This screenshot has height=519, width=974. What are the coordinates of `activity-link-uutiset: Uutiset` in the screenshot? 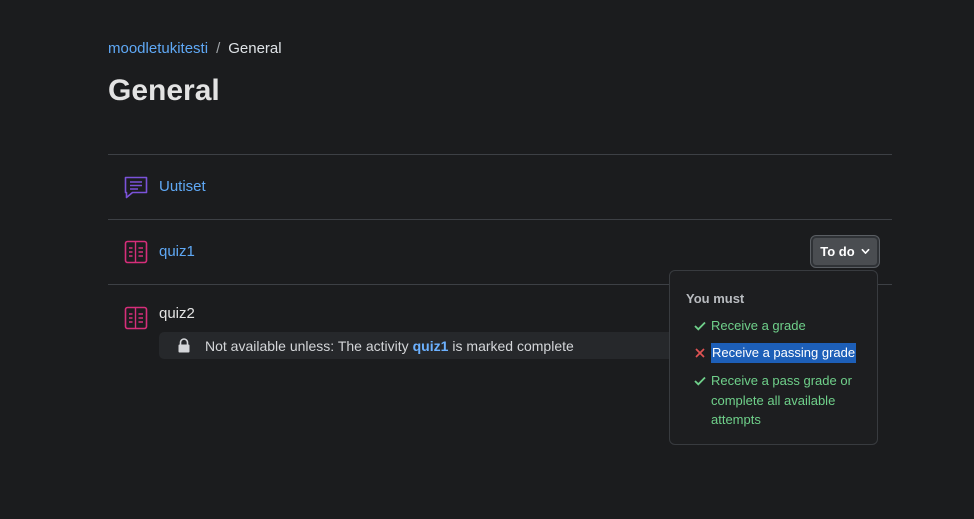 It's located at (182, 186).